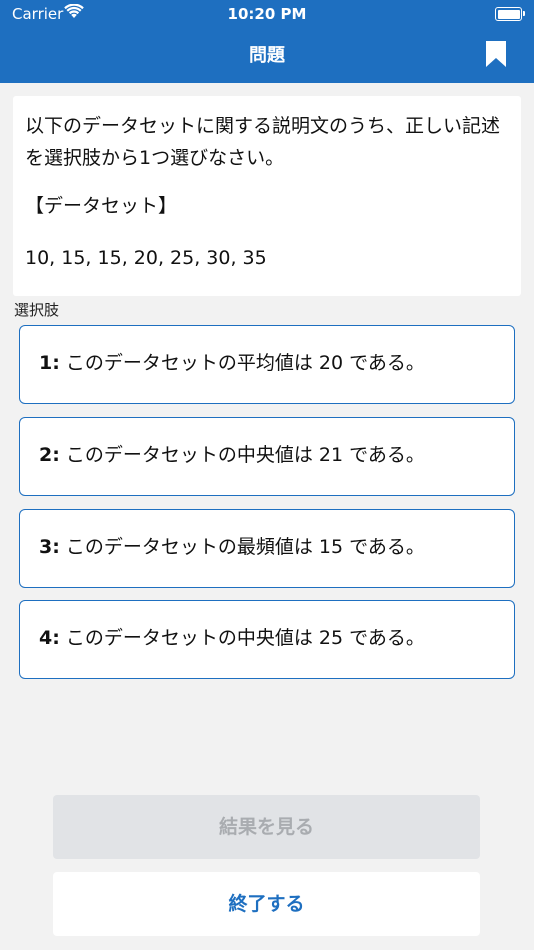  What do you see at coordinates (245, 455) in the screenshot?
I see `choice-text: このデータセットの中央値は 21 である。` at bounding box center [245, 455].